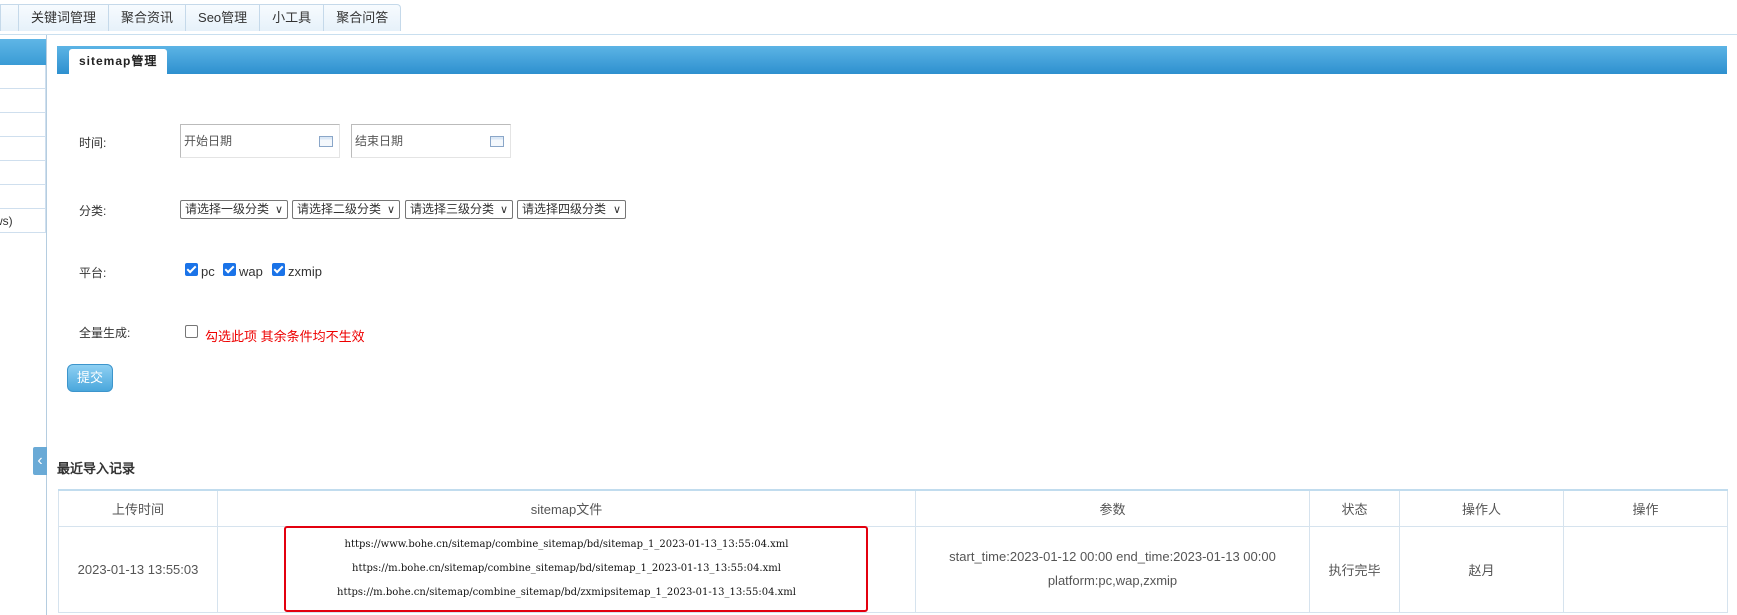 Image resolution: width=1737 pixels, height=615 pixels. I want to click on column-header-operator: 操作人, so click(1481, 508).